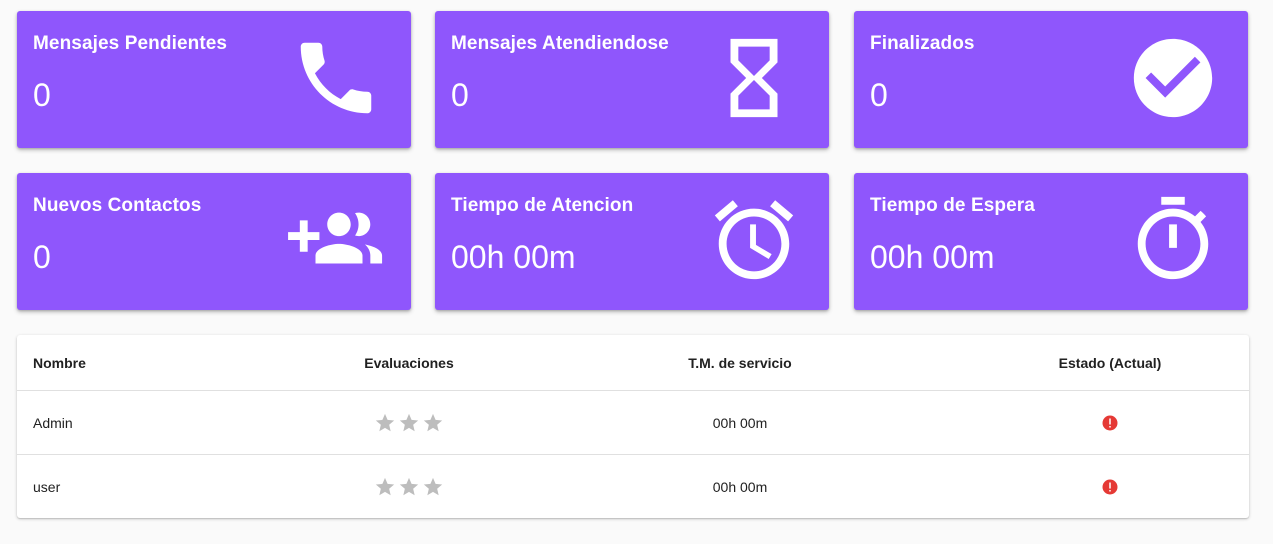  Describe the element at coordinates (754, 78) in the screenshot. I see `hourglass-icon` at that location.